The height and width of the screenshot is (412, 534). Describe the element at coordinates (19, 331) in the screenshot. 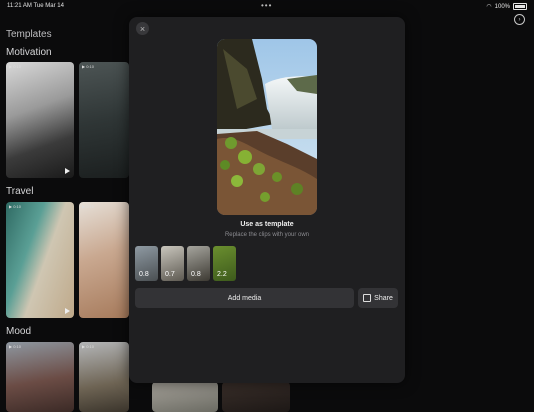

I see `section-mood: Mood` at that location.